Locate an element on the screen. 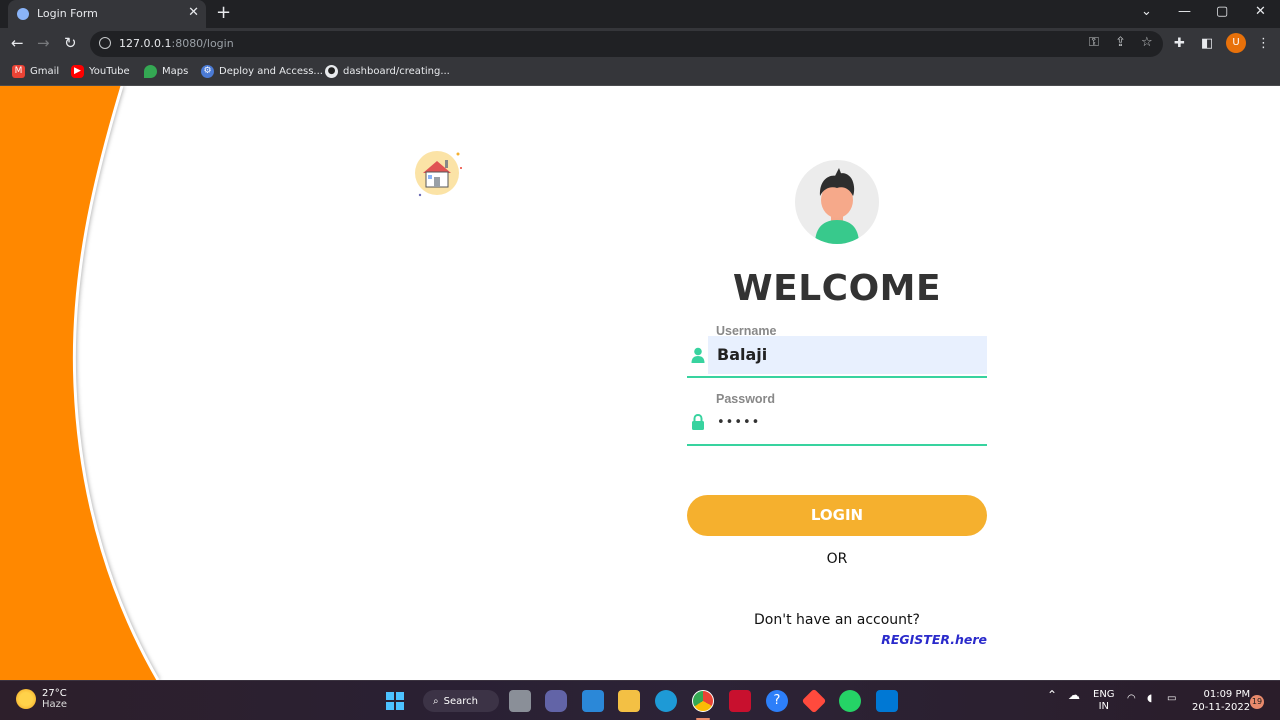 Image resolution: width=1280 pixels, height=720 pixels. extensions-icon: ✚ is located at coordinates (1179, 43).